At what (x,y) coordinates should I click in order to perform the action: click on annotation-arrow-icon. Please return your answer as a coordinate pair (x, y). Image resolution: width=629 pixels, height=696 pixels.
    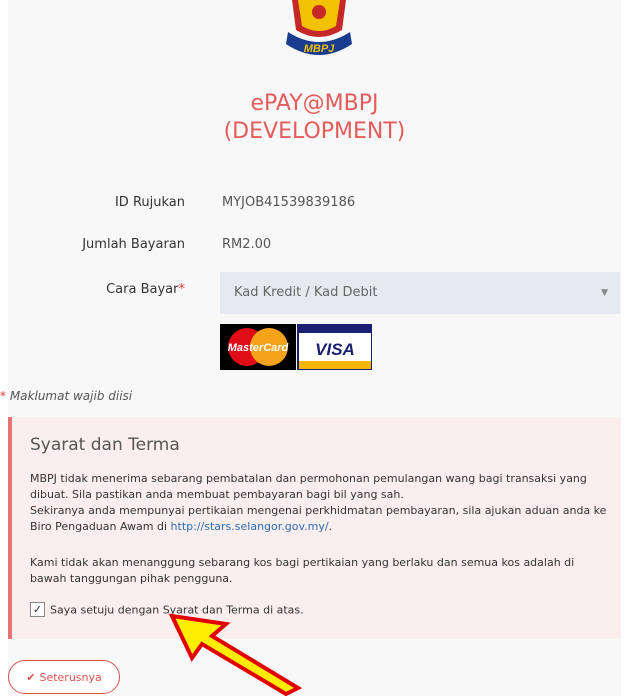
    Looking at the image, I should click on (235, 654).